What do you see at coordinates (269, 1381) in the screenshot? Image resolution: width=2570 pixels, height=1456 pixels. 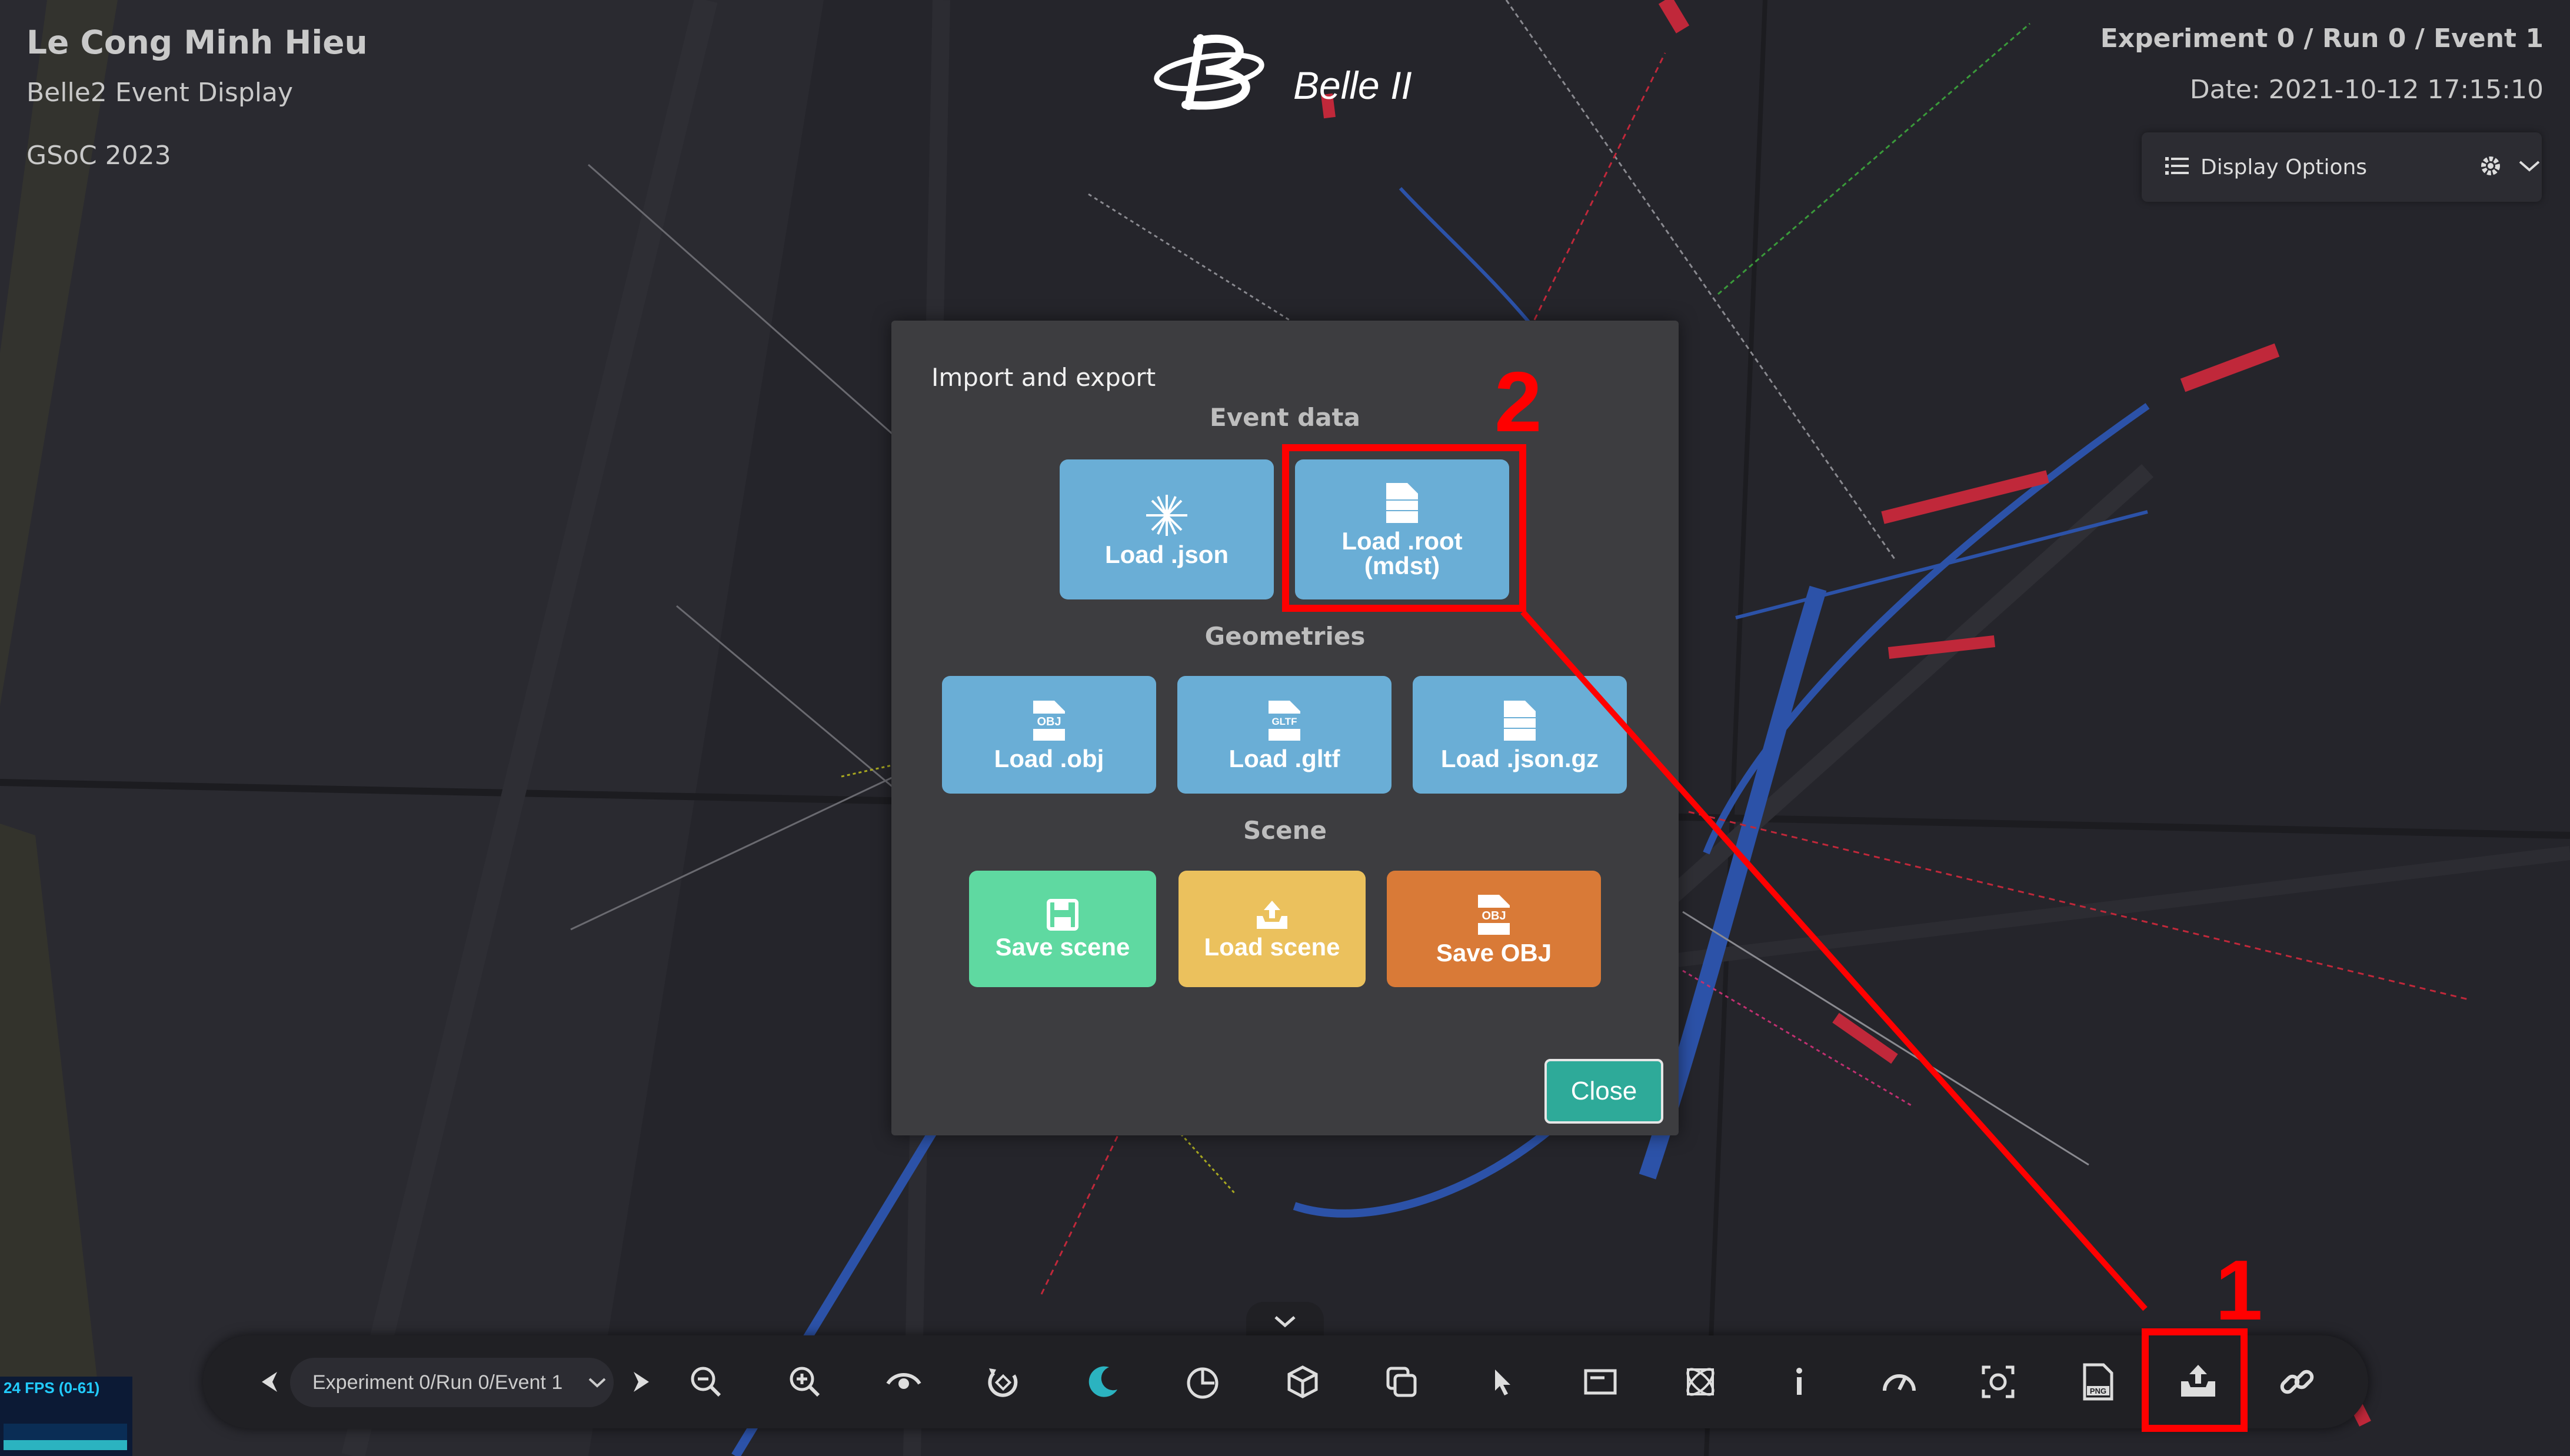 I see `prev-event-icon` at bounding box center [269, 1381].